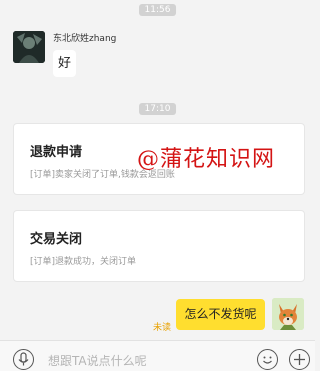 This screenshot has width=320, height=371. Describe the element at coordinates (220, 314) in the screenshot. I see `buyer-message-bubble: 怎么不发货呢` at that location.